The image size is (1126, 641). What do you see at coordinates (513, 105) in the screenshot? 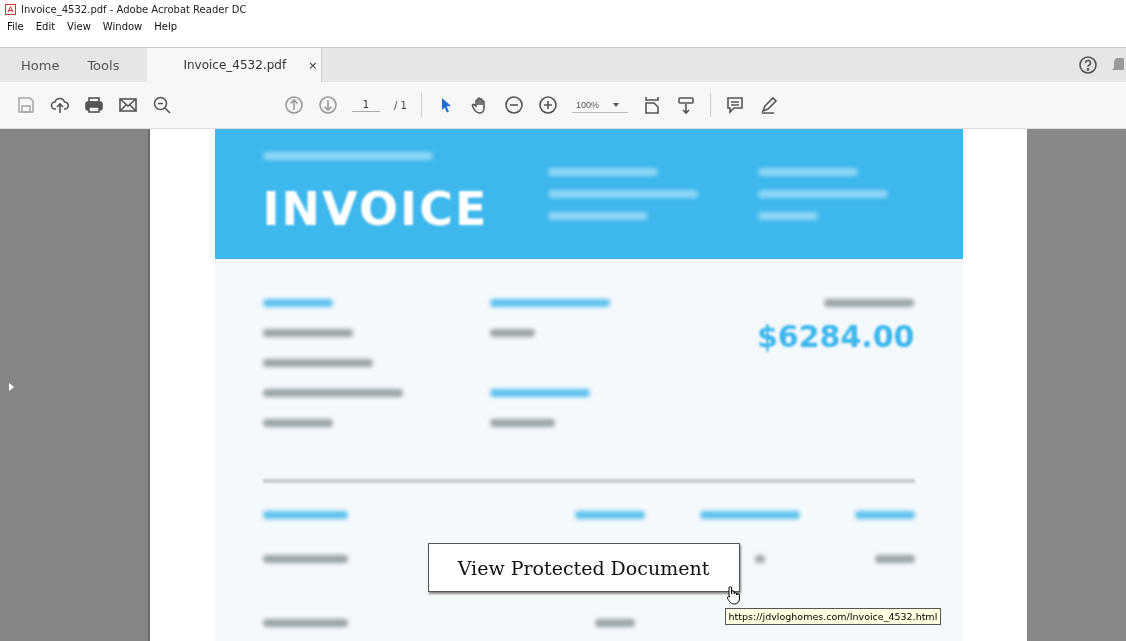
I see `zoom-minus-icon` at bounding box center [513, 105].